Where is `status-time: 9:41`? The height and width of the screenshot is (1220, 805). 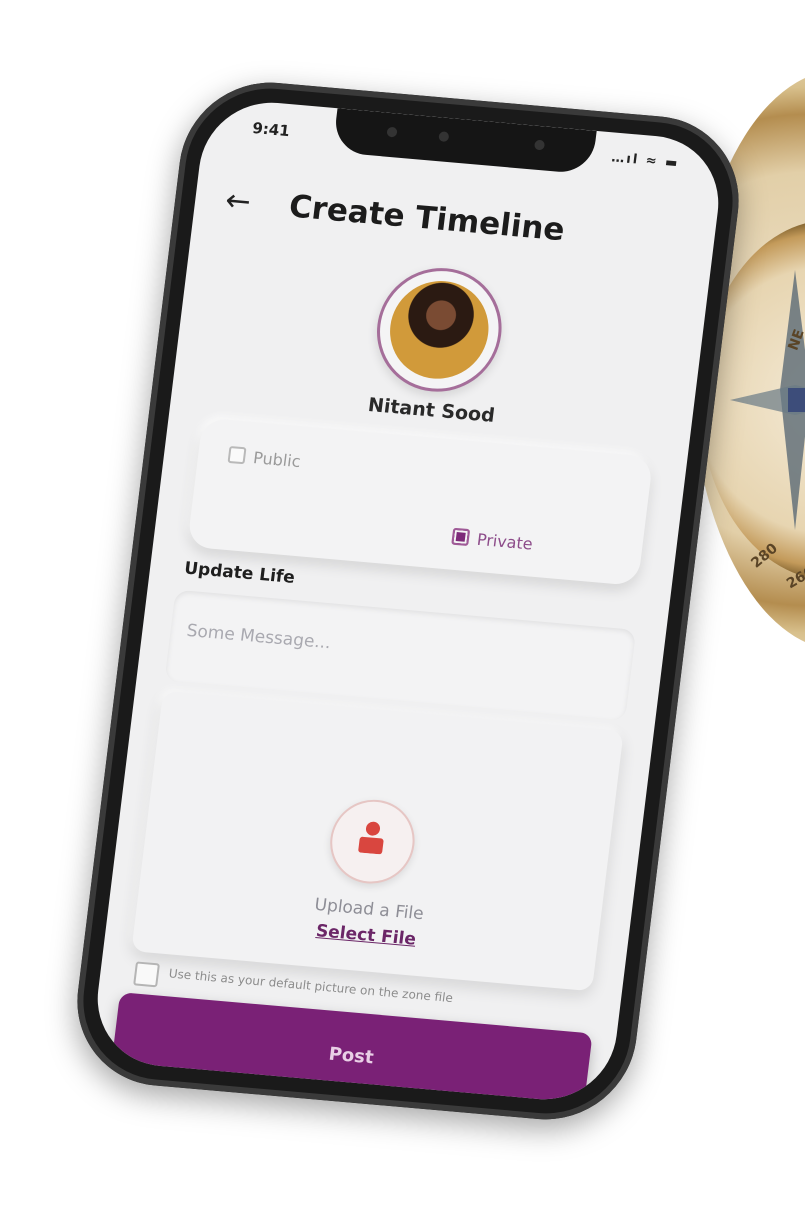 status-time: 9:41 is located at coordinates (271, 129).